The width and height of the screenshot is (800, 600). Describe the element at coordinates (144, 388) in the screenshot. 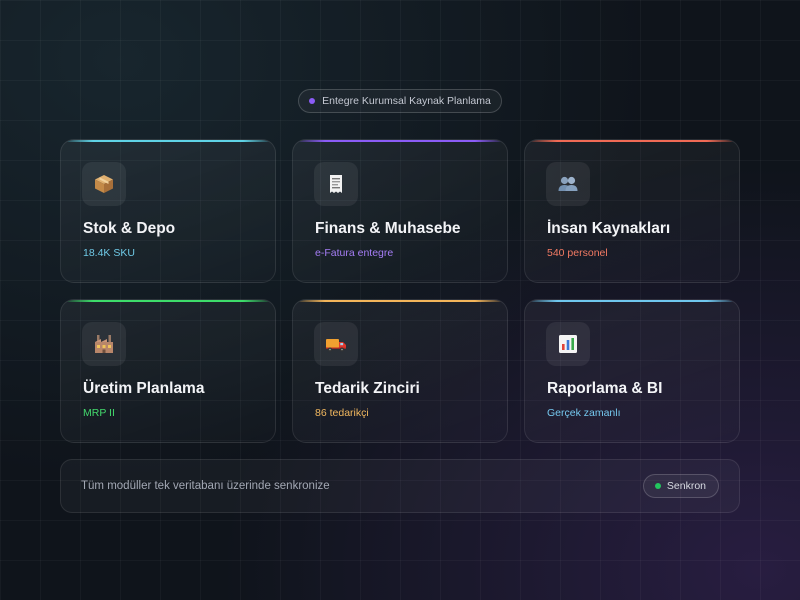

I see `module-title: Üretim Planlama` at that location.